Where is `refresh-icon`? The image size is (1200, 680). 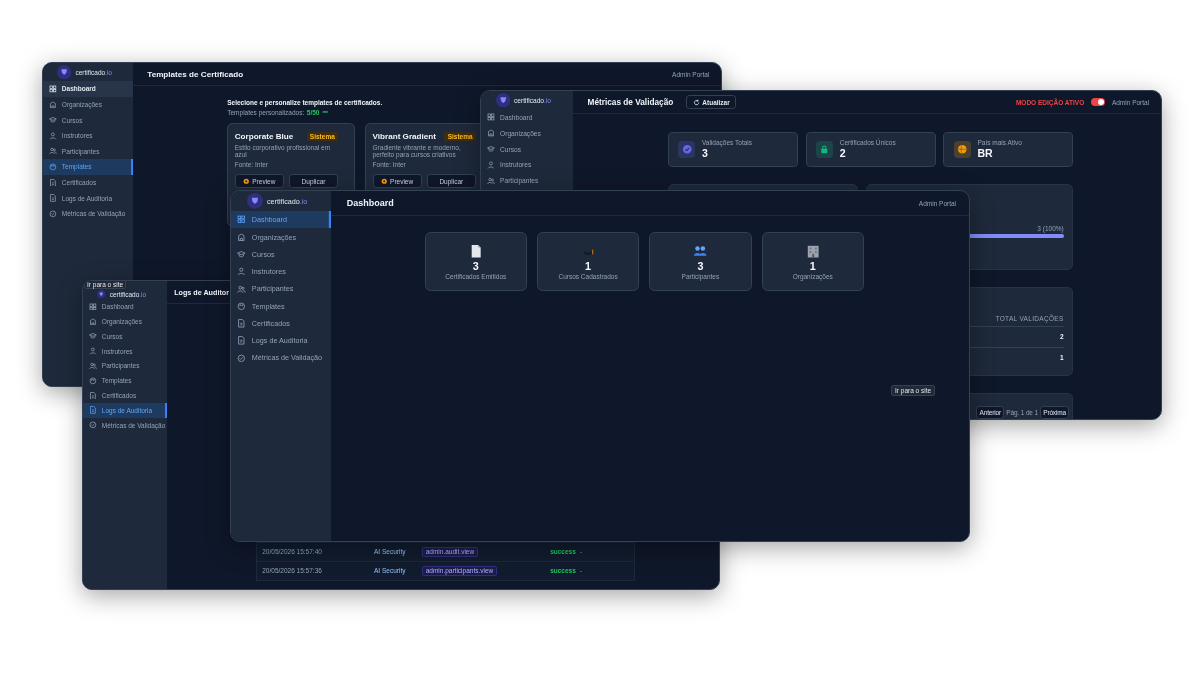 refresh-icon is located at coordinates (696, 102).